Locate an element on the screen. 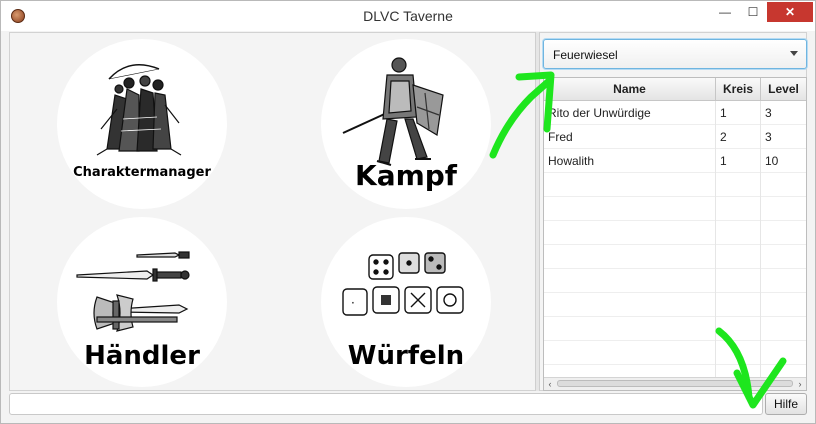  table-row: Fred 2 3 is located at coordinates (675, 137).